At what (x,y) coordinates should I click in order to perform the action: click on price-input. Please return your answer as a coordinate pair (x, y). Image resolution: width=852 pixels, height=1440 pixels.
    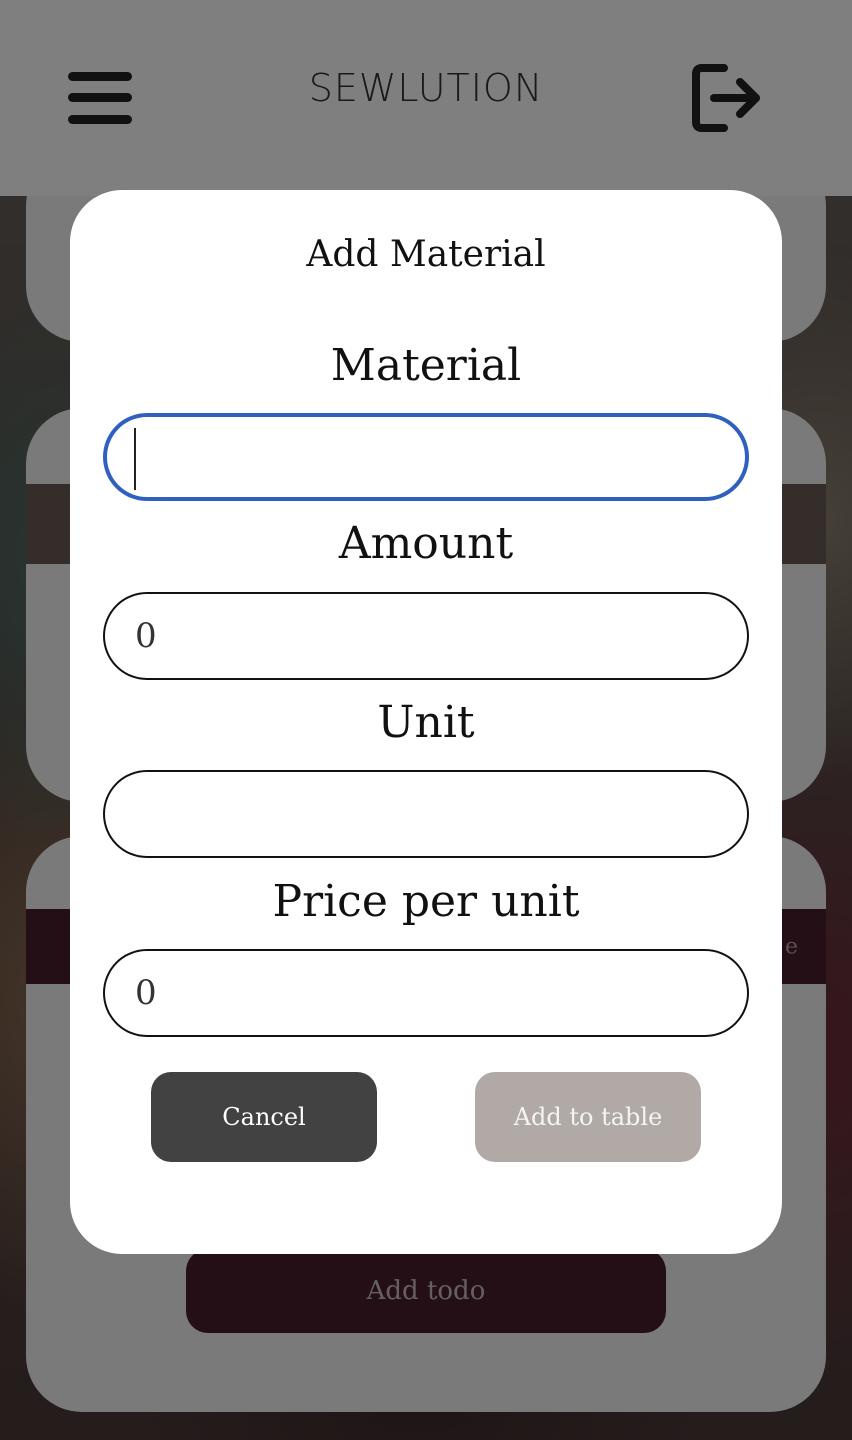
    Looking at the image, I should click on (426, 993).